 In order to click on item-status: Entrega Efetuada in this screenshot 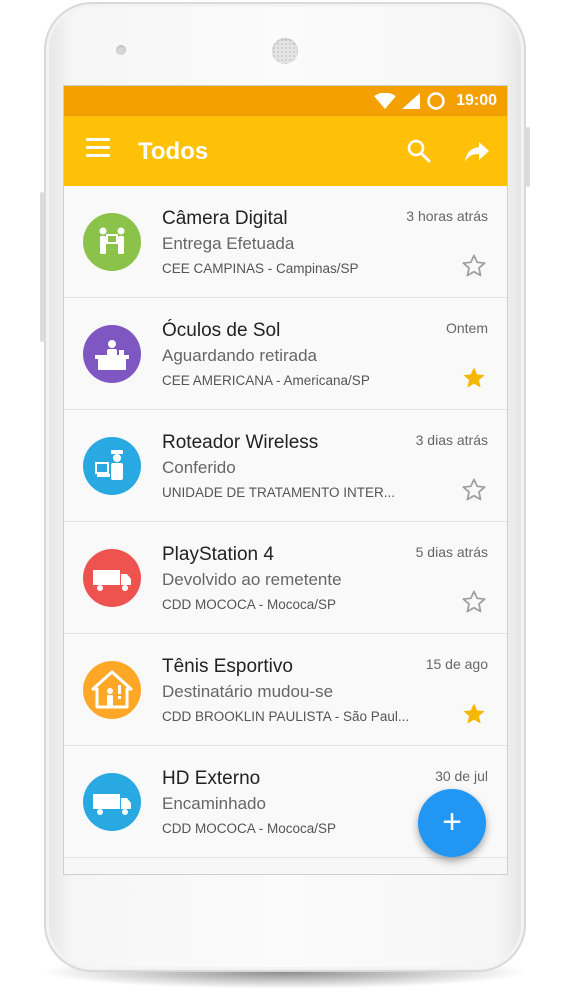, I will do `click(228, 243)`.